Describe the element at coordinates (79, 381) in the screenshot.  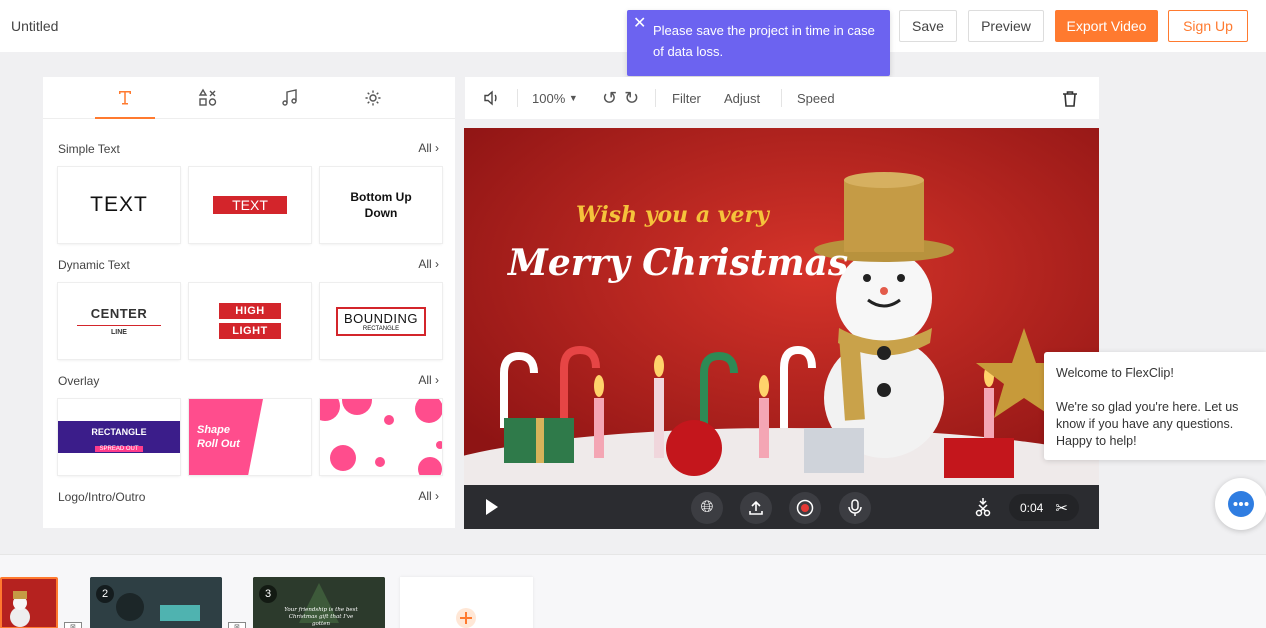
I see `section-overlay-title: Overlay` at that location.